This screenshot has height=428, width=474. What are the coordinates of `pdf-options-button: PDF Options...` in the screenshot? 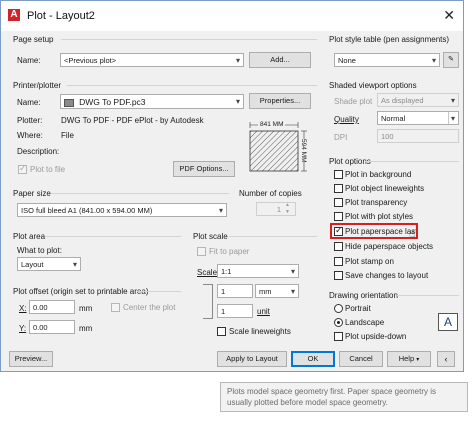 It's located at (204, 169).